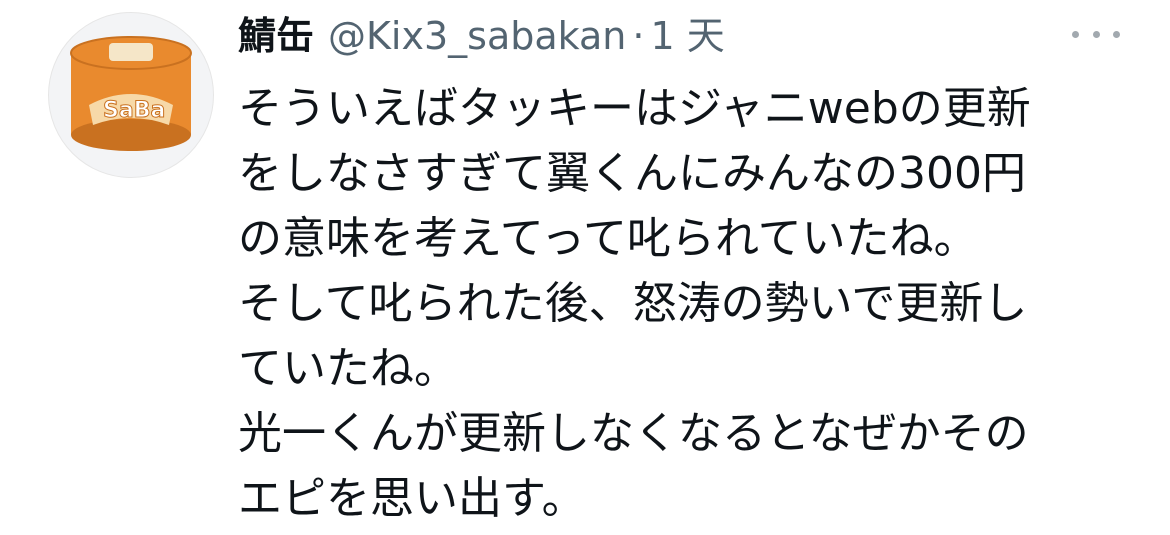 The image size is (1170, 535). Describe the element at coordinates (608, 238) in the screenshot. I see `tweet-text-line: の意味を考えてって叱られていたね。` at that location.